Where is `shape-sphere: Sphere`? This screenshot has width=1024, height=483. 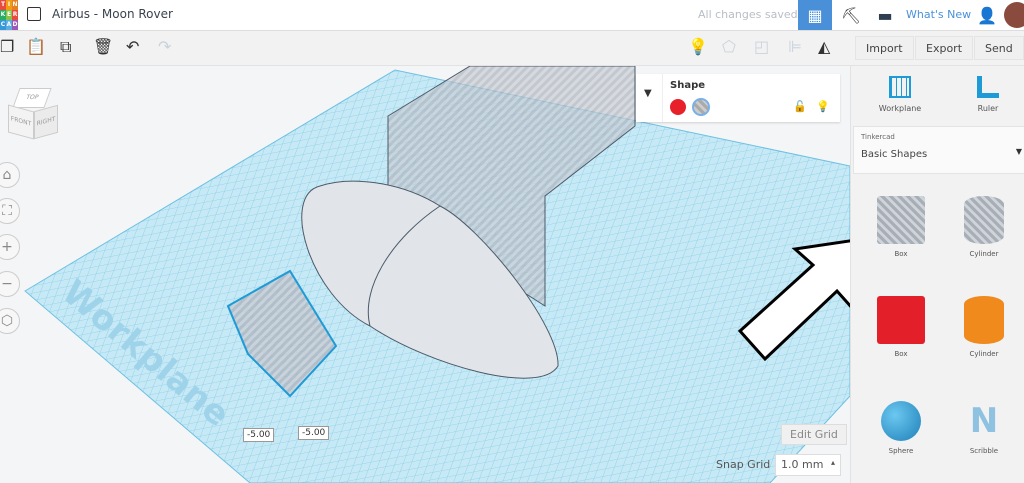 shape-sphere: Sphere is located at coordinates (901, 428).